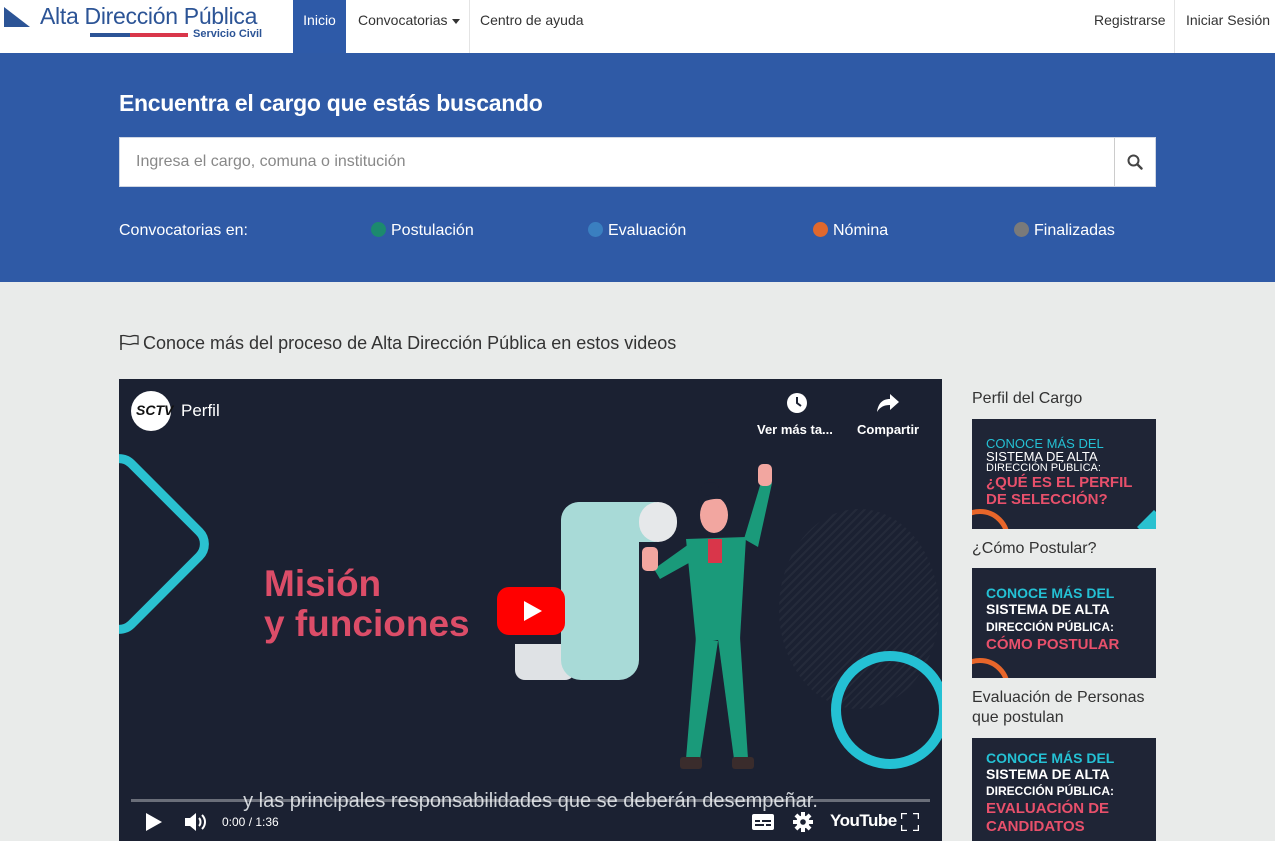 This screenshot has width=1275, height=841. What do you see at coordinates (797, 403) in the screenshot?
I see `clock-icon` at bounding box center [797, 403].